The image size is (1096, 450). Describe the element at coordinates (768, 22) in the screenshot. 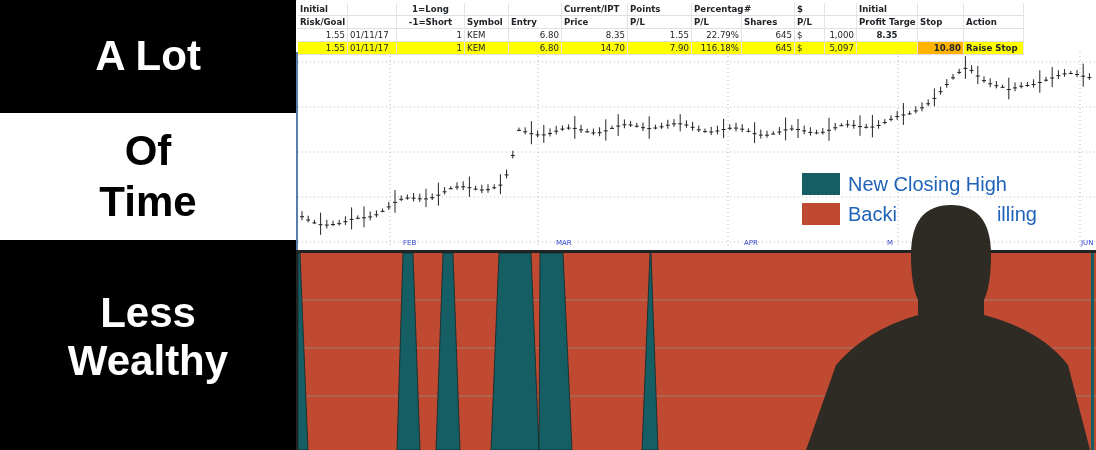

I see `column-header: Shares` at that location.